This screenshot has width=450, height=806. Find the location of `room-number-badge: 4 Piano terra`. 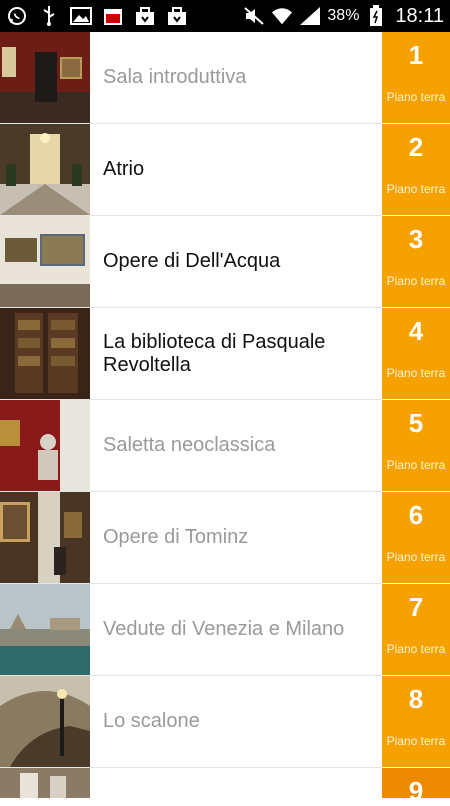

room-number-badge: 4 Piano terra is located at coordinates (416, 354).